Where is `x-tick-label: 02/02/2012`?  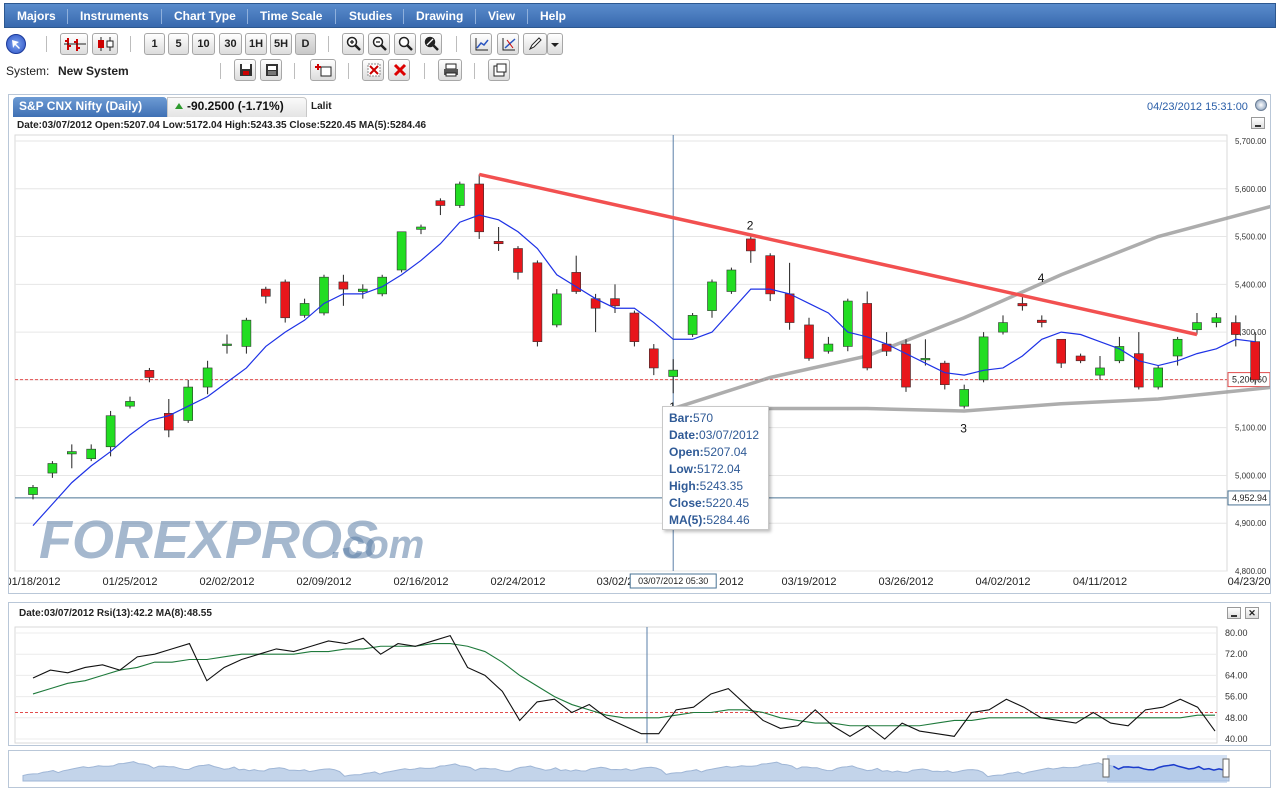
x-tick-label: 02/02/2012 is located at coordinates (226, 582).